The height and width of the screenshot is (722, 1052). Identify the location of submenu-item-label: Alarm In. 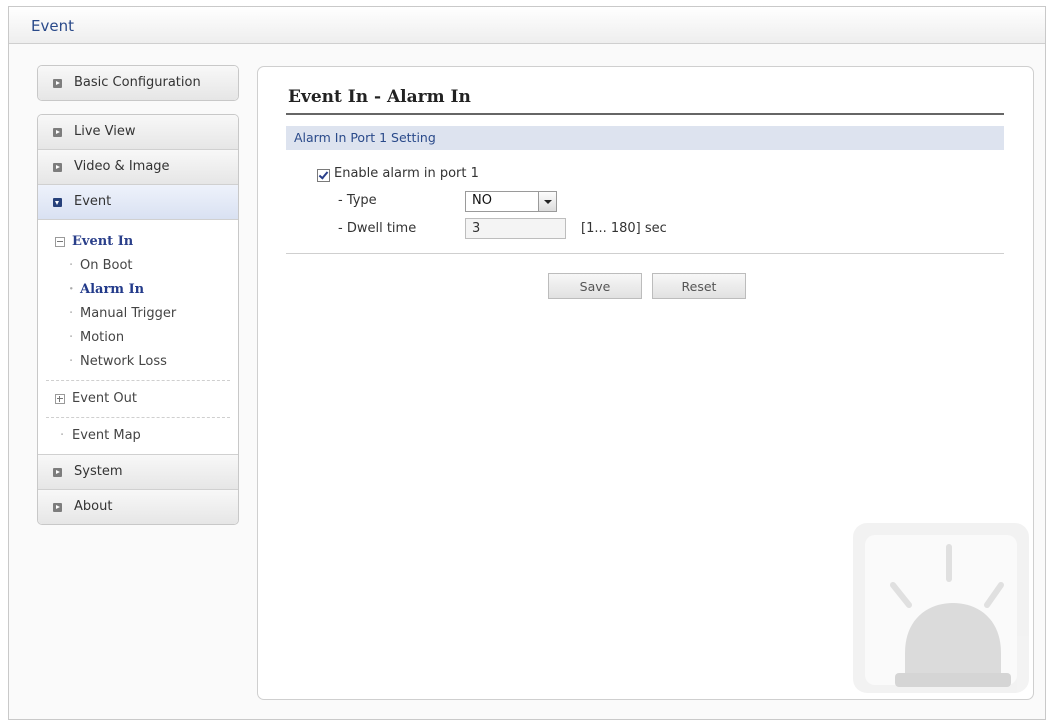
(112, 289).